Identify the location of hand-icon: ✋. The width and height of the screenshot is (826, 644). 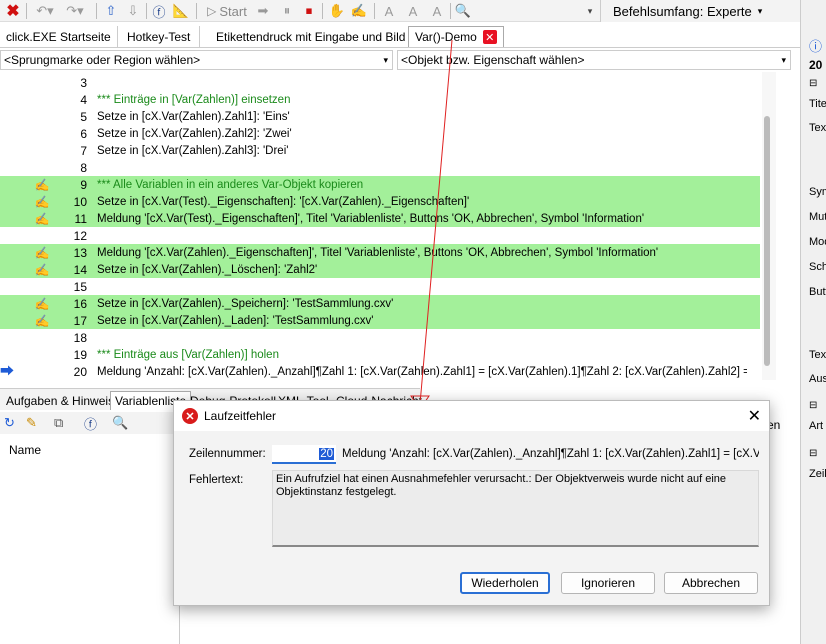
(337, 11).